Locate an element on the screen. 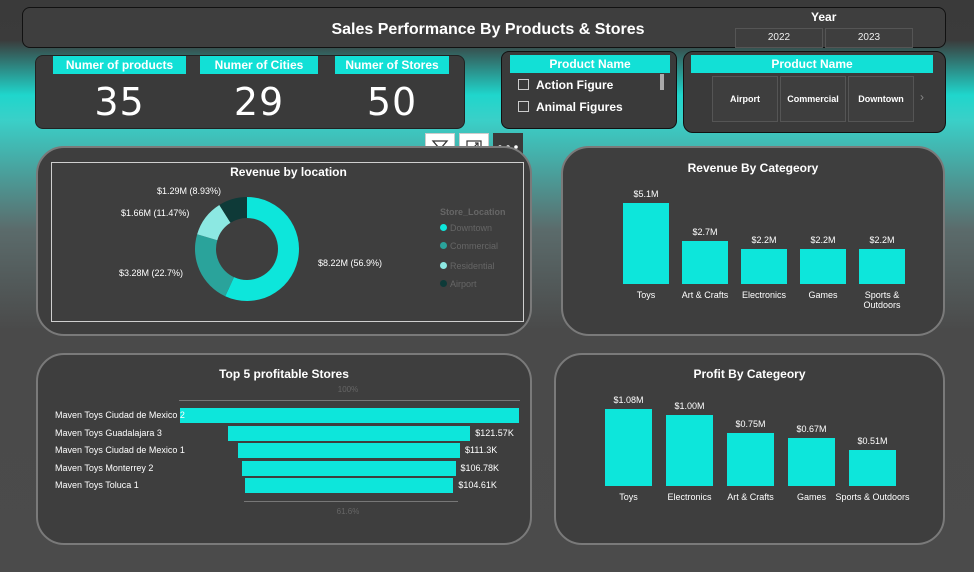 Image resolution: width=974 pixels, height=572 pixels. slicer-scrollbar is located at coordinates (662, 82).